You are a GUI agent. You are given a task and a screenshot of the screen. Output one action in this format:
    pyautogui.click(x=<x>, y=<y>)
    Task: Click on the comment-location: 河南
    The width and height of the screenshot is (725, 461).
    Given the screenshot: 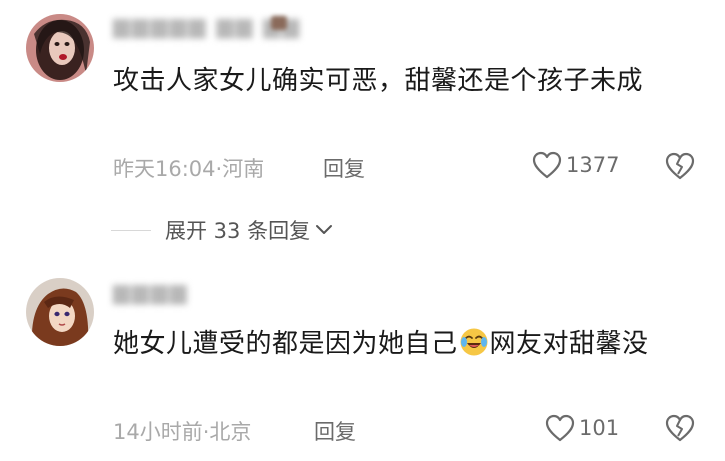 What is the action you would take?
    pyautogui.click(x=243, y=169)
    